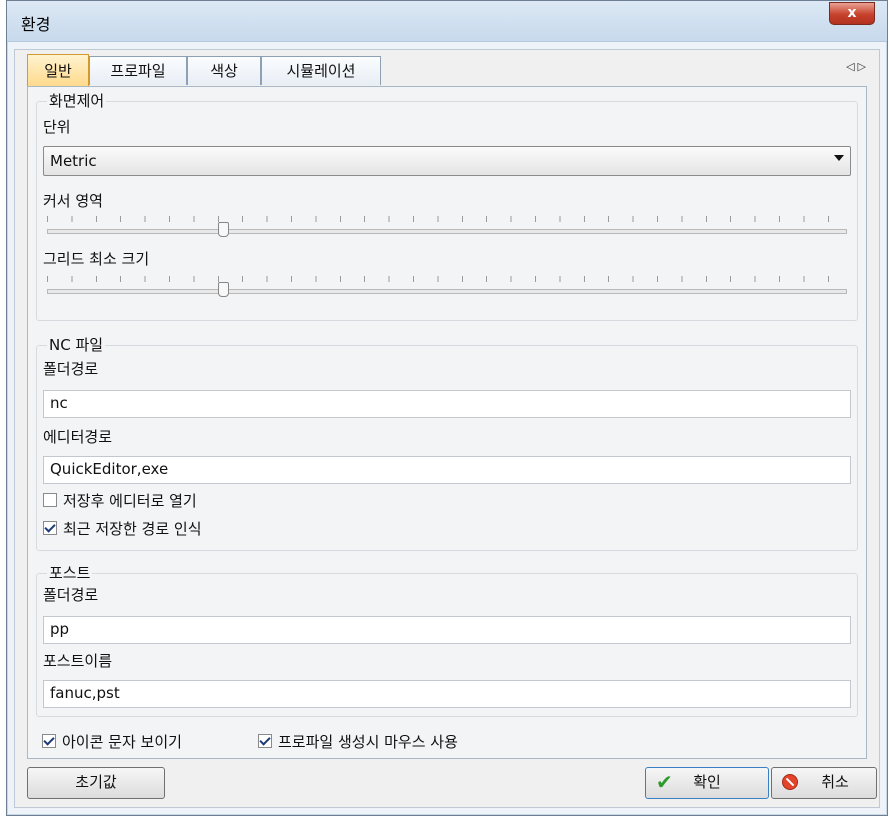 This screenshot has width=890, height=819. I want to click on grid-min-size-label: 그리드 최소 크기, so click(96, 259).